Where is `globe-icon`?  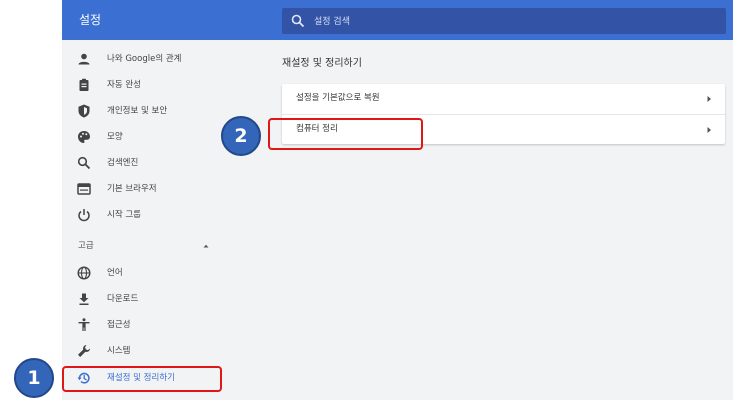
globe-icon is located at coordinates (84, 273).